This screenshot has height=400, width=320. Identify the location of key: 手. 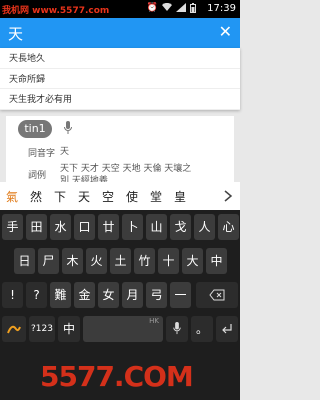
(12, 227).